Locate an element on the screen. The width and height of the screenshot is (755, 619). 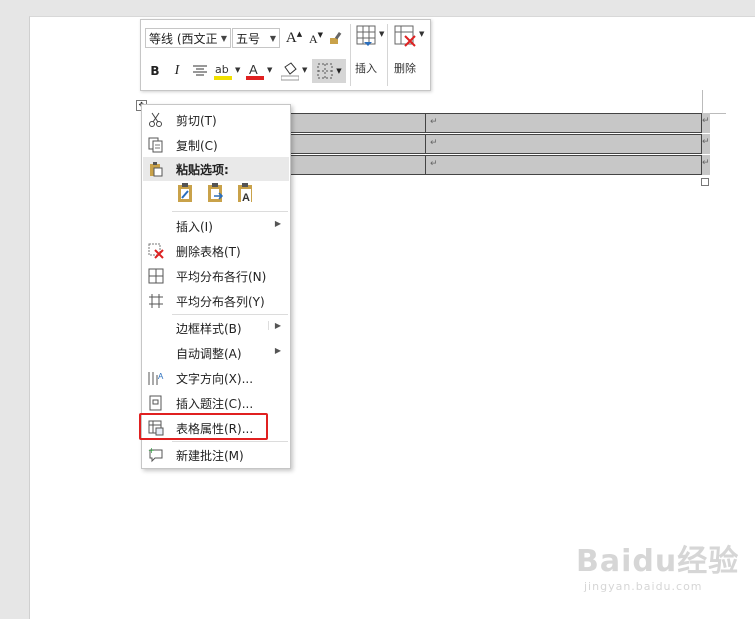
shading-button is located at coordinates (290, 71).